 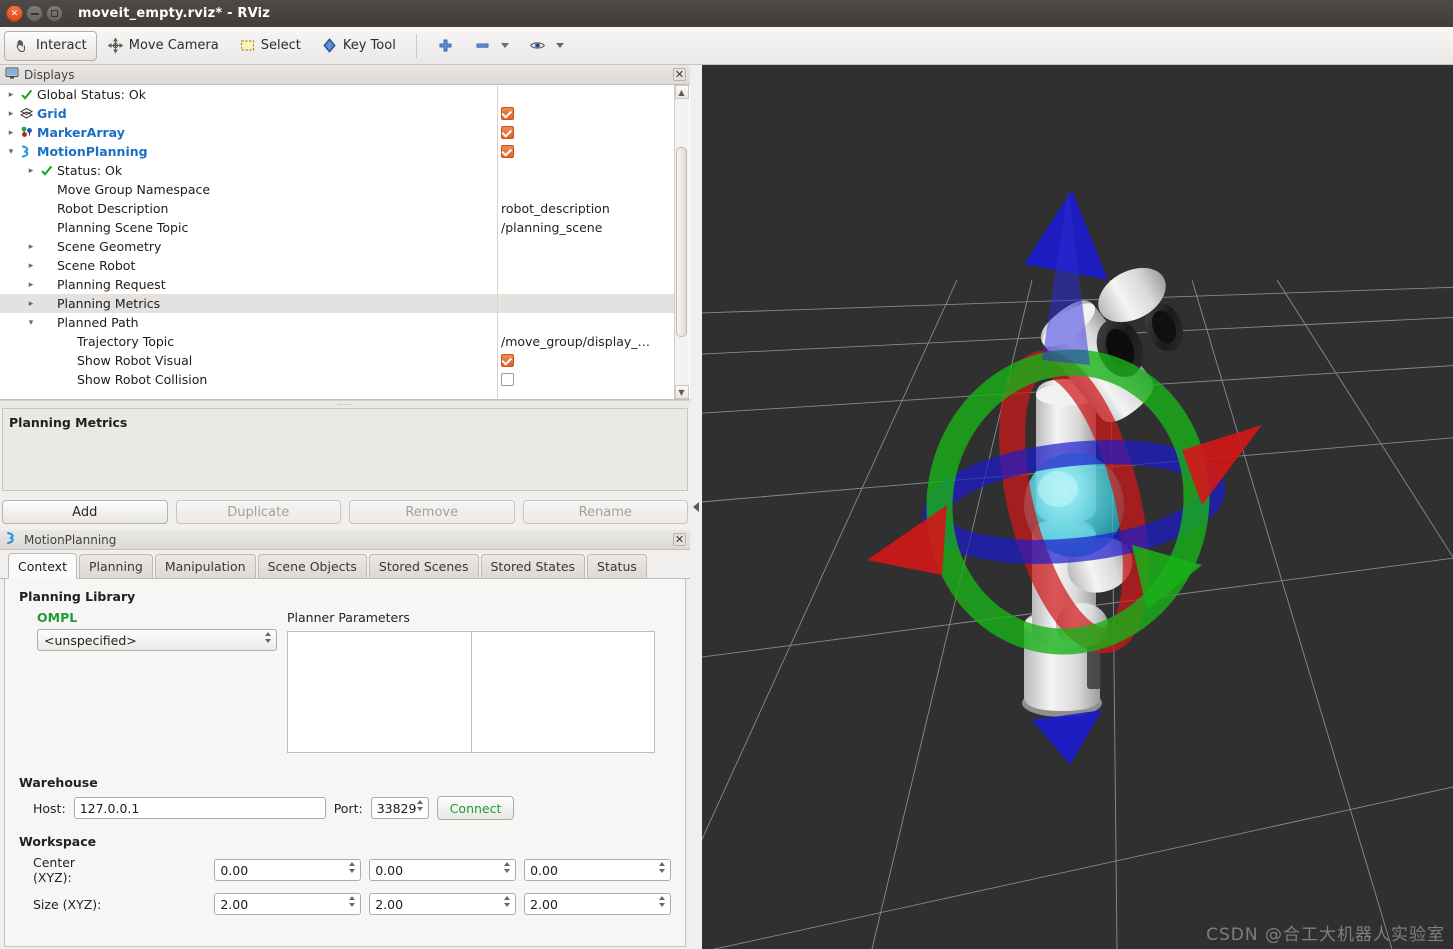 I want to click on tree-row-value: robot_description, so click(x=586, y=208).